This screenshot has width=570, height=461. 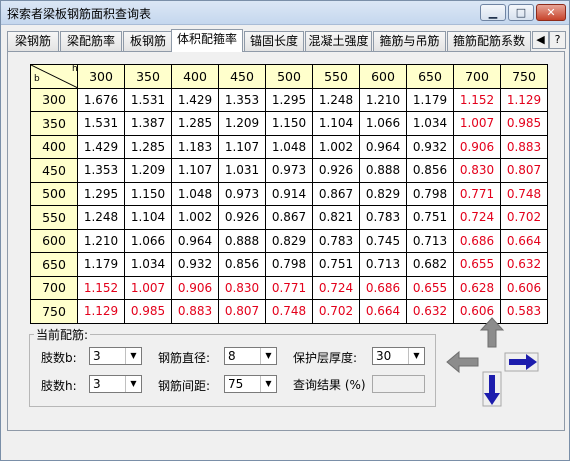 I want to click on limbs-h-select: 3 ▼, so click(x=115, y=384).